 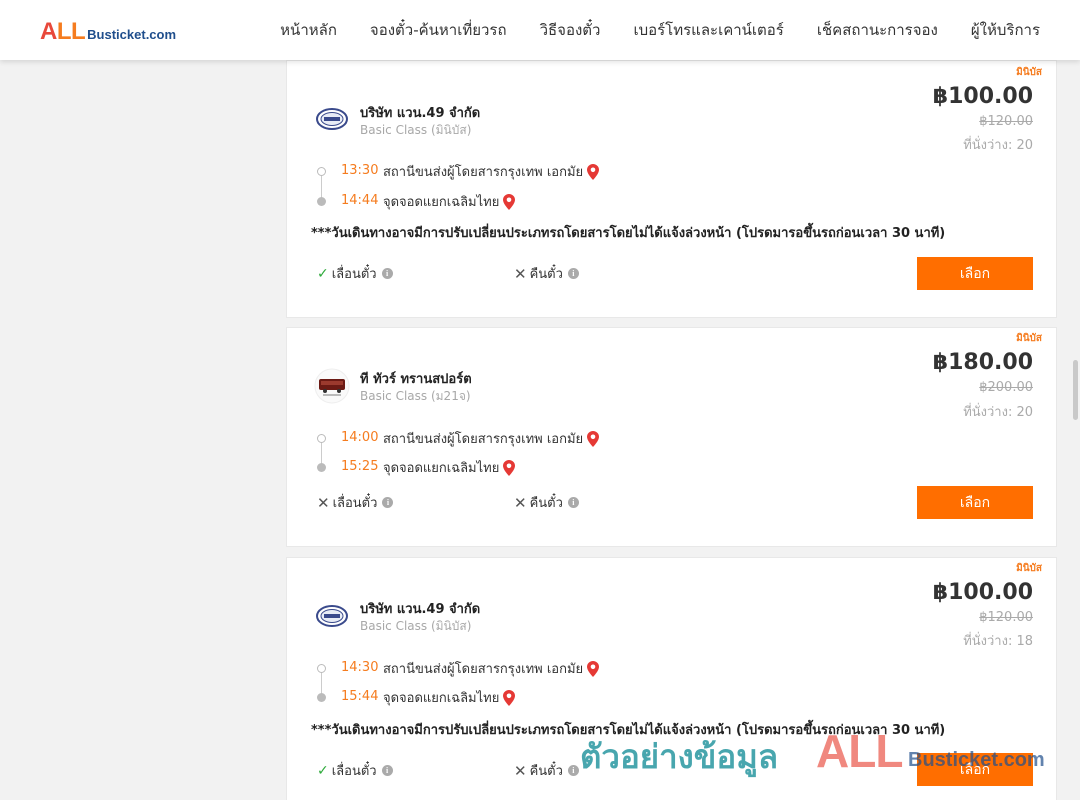 What do you see at coordinates (708, 30) in the screenshot?
I see `nav-contact: เบอร์โทรและเคาน์เตอร์` at bounding box center [708, 30].